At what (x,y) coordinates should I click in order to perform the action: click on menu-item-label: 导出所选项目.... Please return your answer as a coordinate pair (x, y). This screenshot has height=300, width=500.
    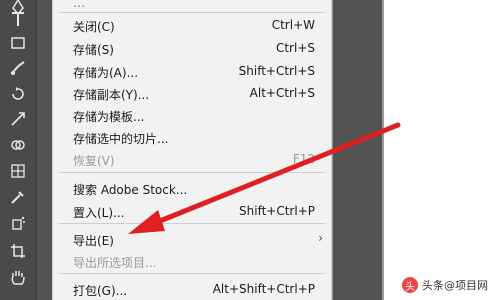
    Looking at the image, I should click on (115, 263).